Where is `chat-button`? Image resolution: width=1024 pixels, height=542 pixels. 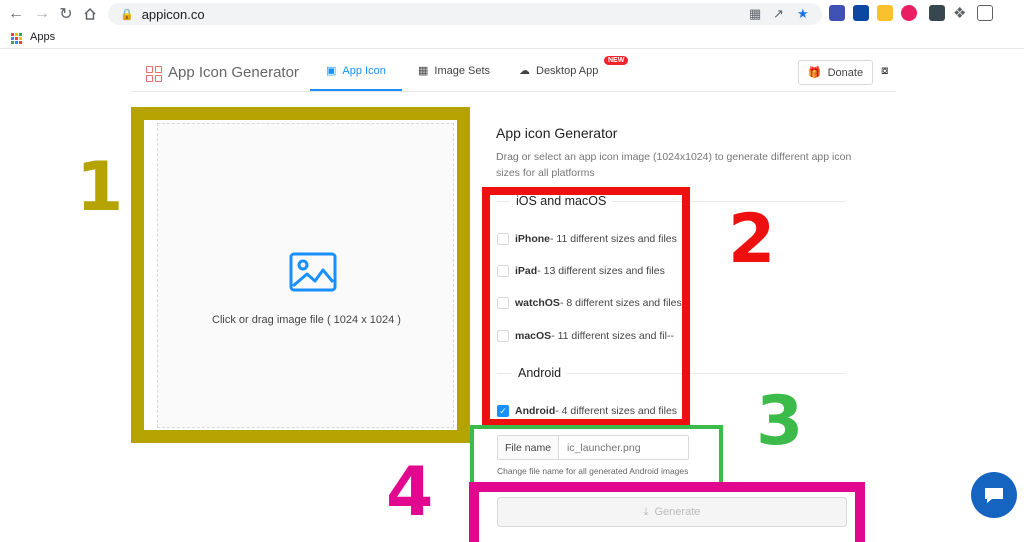 chat-button is located at coordinates (994, 495).